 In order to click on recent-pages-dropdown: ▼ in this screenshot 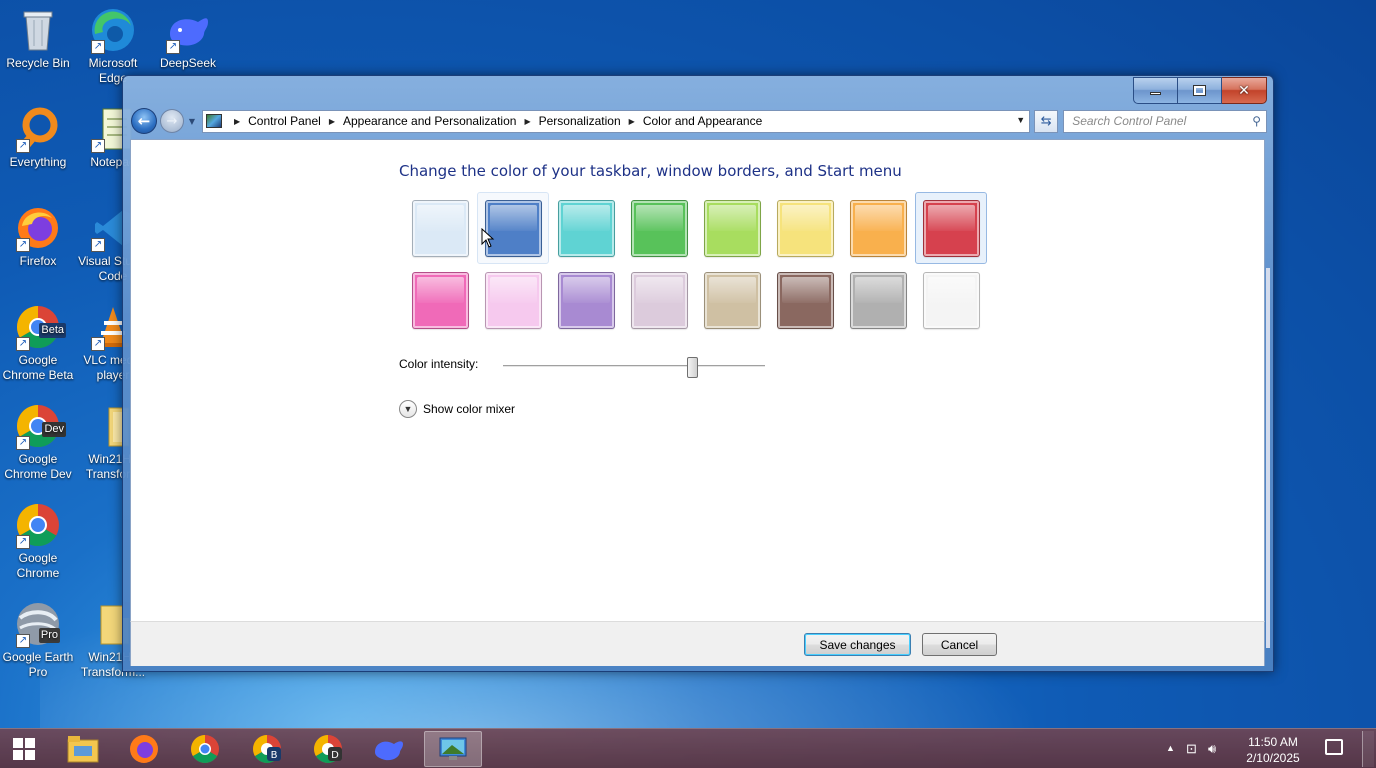, I will do `click(192, 121)`.